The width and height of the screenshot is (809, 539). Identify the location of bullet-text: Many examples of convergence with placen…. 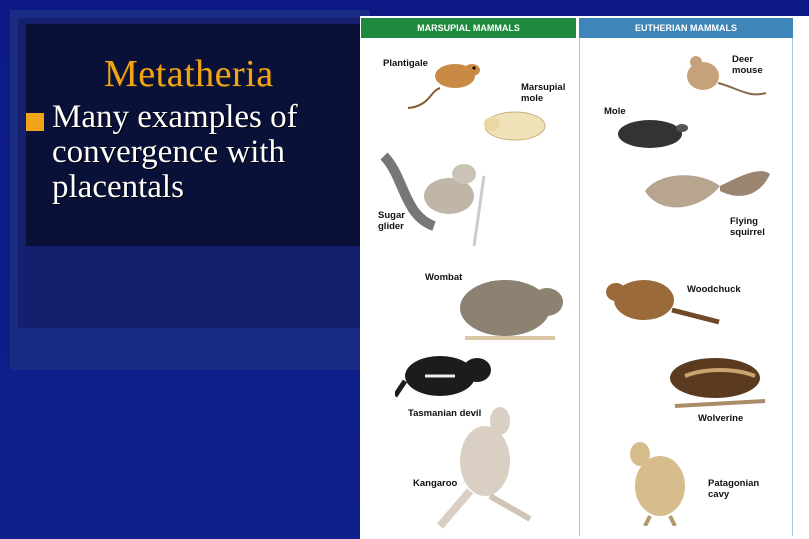
(175, 152).